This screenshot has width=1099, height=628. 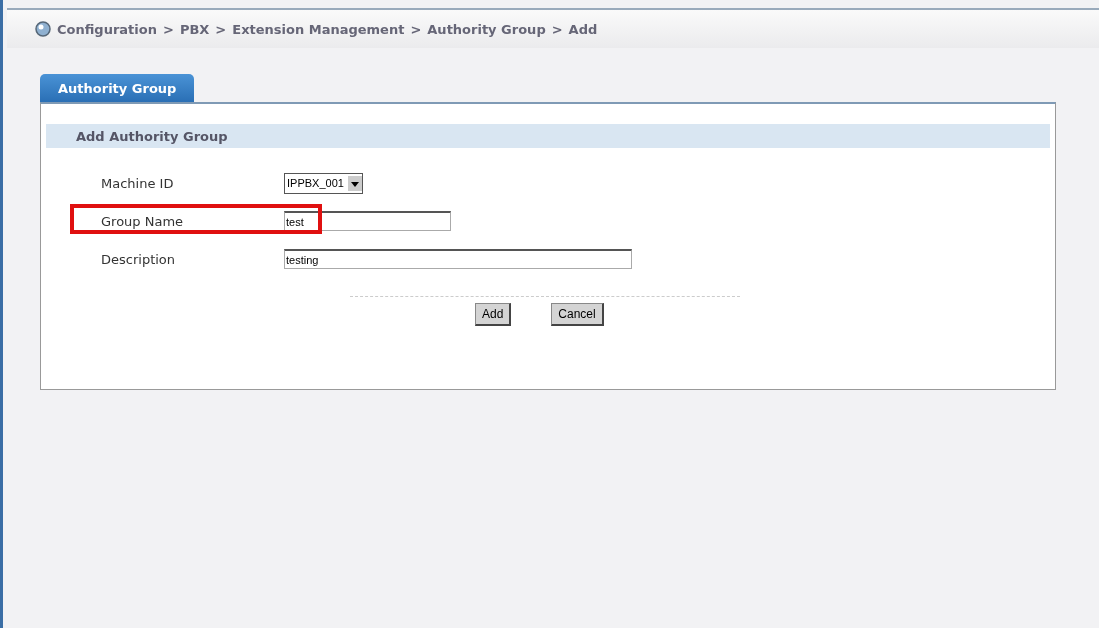 I want to click on breadcrumb-item: Extension Management, so click(x=318, y=29).